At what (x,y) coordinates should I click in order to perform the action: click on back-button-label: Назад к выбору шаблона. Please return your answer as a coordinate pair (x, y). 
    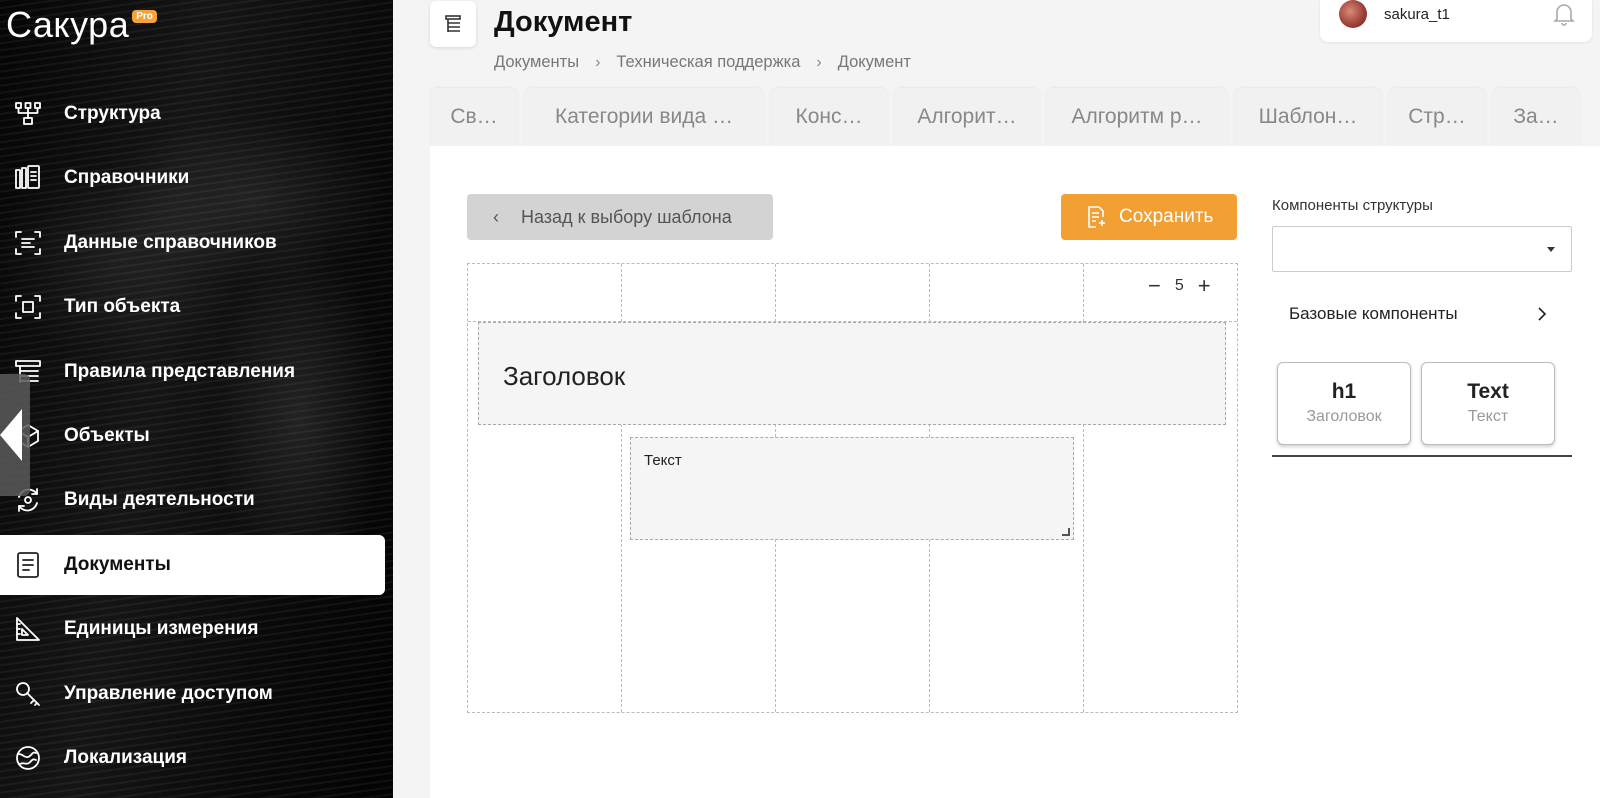
    Looking at the image, I should click on (626, 216).